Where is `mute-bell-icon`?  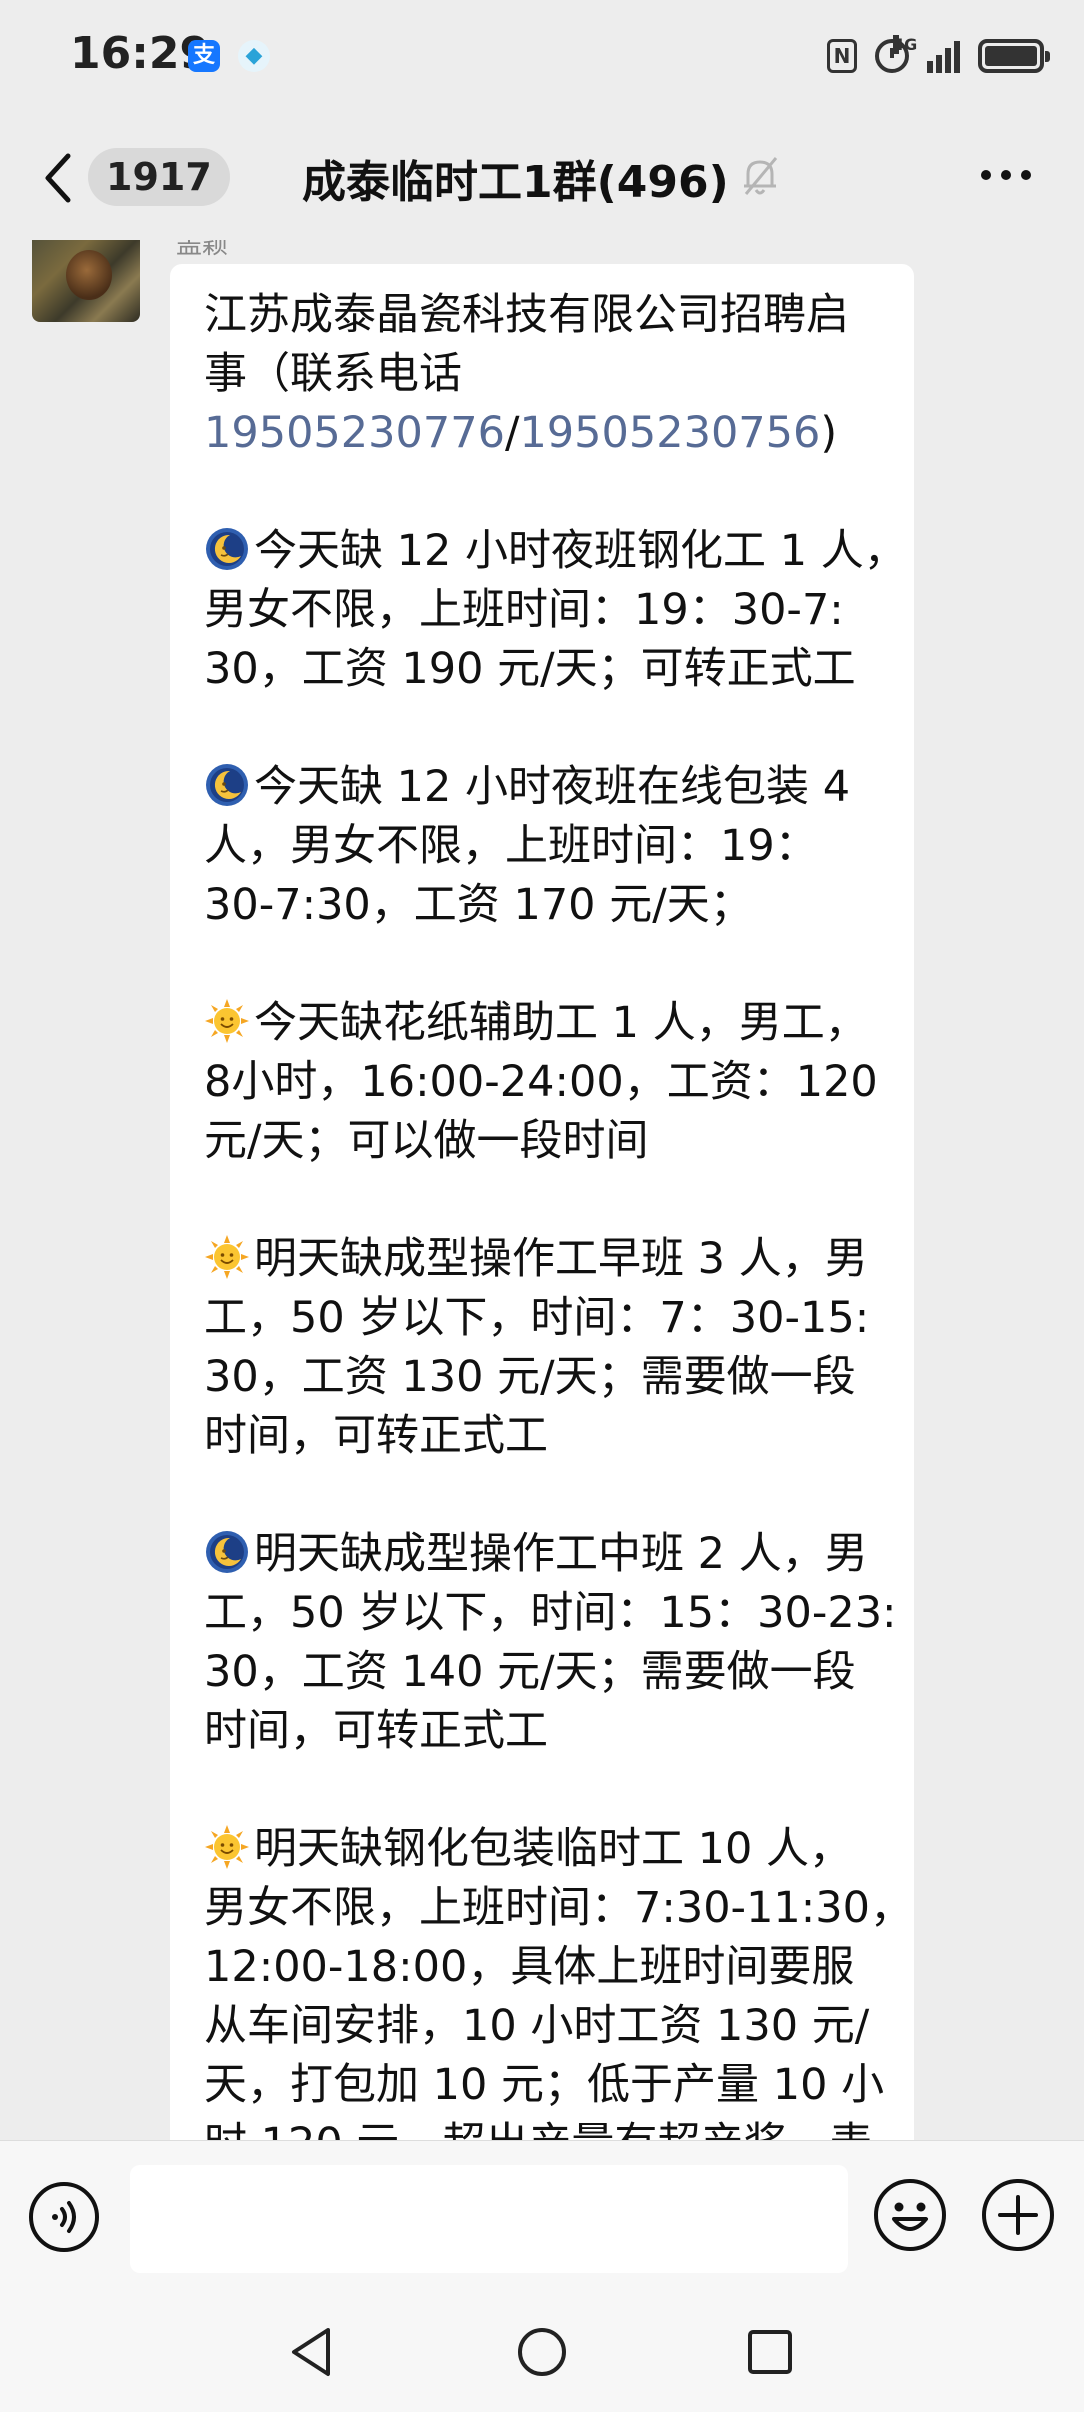 mute-bell-icon is located at coordinates (760, 176).